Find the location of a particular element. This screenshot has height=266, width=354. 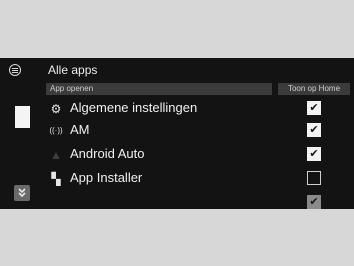

app-label: Algemene instellingen is located at coordinates (134, 107).